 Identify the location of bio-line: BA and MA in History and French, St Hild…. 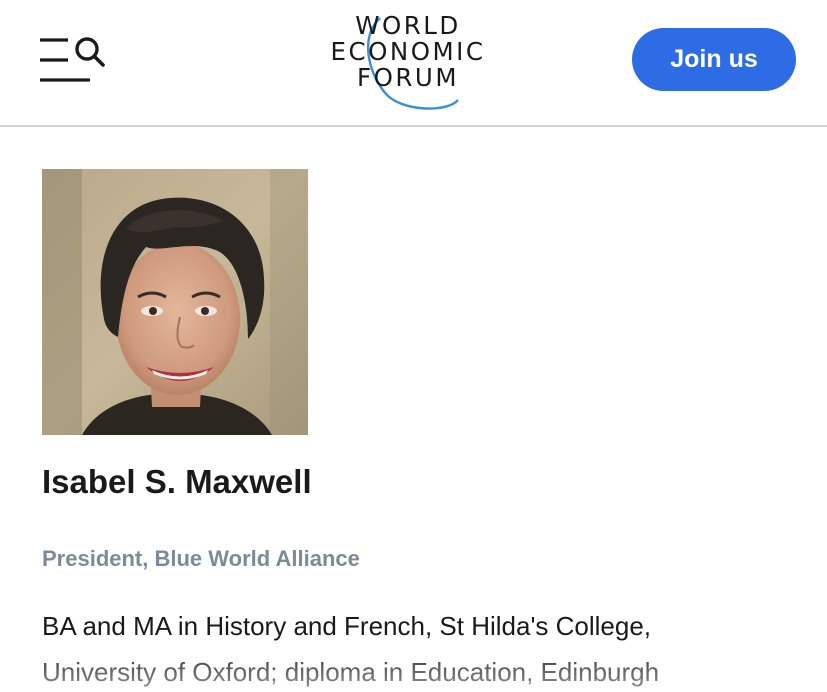
(347, 626).